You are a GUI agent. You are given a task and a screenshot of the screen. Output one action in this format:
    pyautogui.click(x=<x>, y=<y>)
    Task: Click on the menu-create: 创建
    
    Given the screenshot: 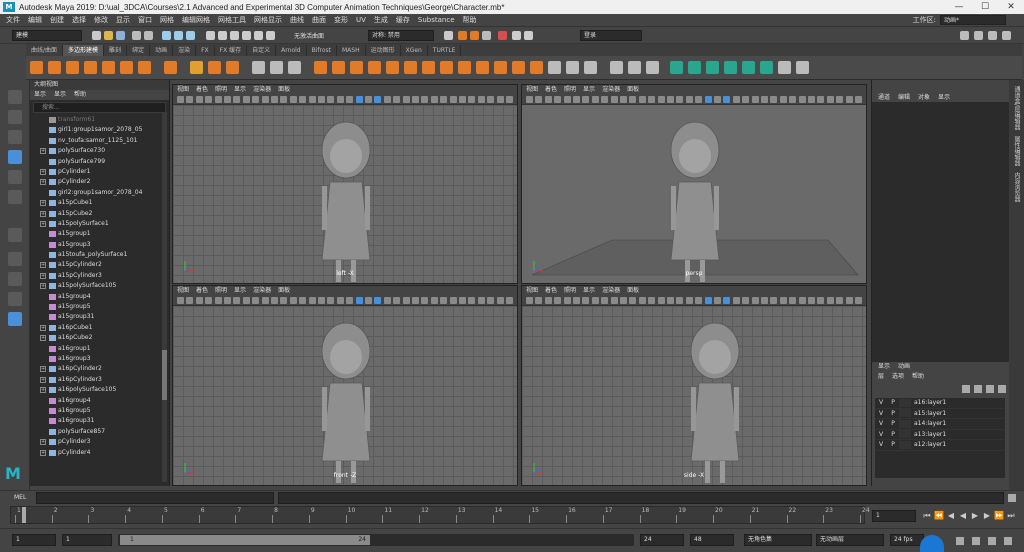 What is the action you would take?
    pyautogui.click(x=57, y=20)
    